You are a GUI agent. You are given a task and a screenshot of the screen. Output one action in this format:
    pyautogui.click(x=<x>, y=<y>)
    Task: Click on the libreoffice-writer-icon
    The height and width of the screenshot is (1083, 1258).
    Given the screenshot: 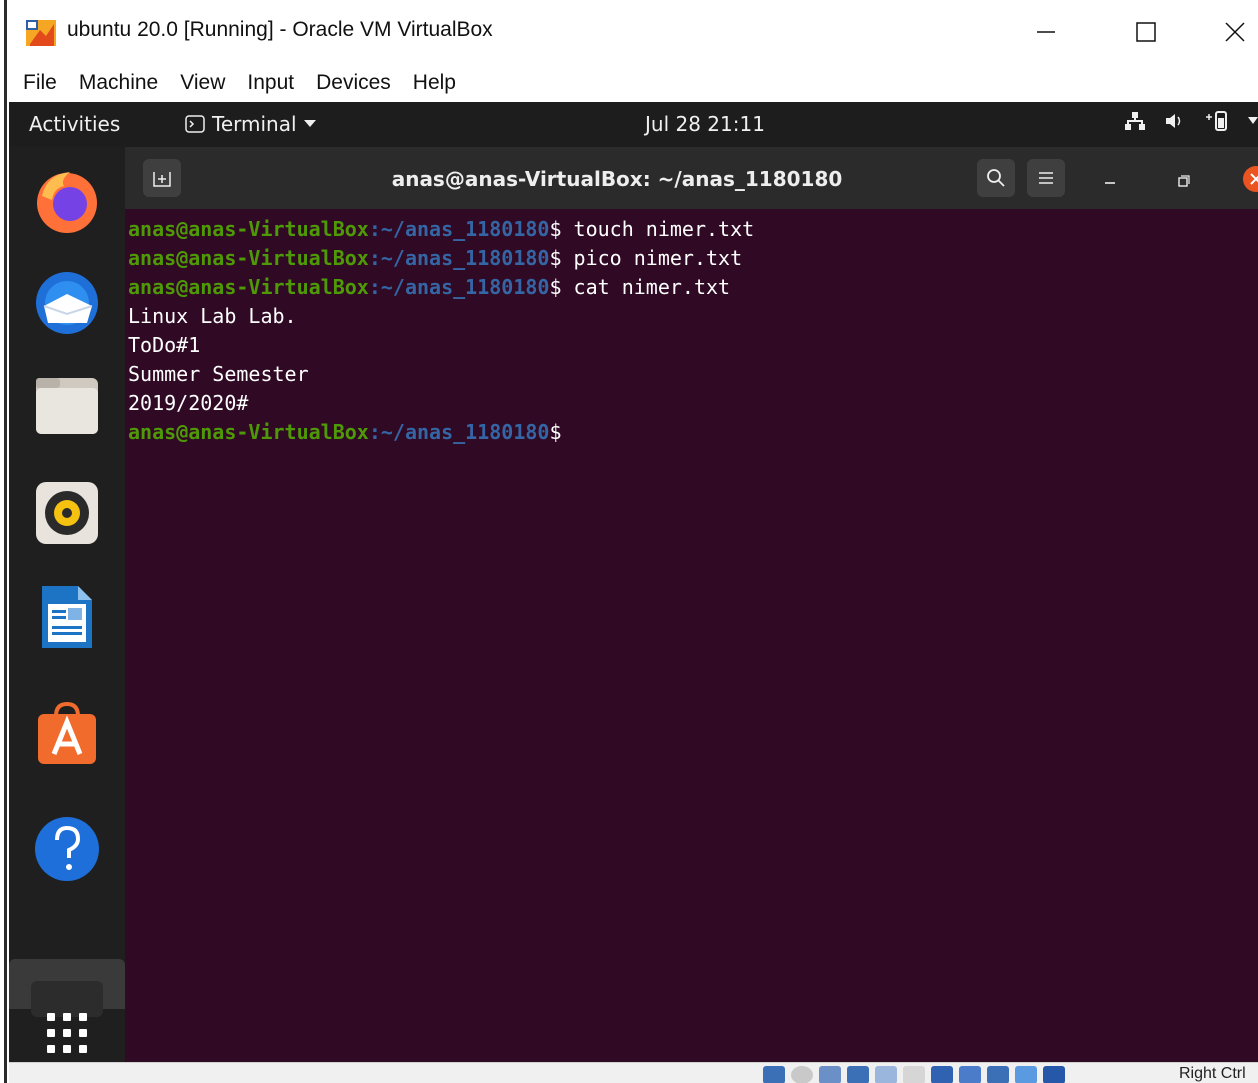 What is the action you would take?
    pyautogui.click(x=67, y=617)
    